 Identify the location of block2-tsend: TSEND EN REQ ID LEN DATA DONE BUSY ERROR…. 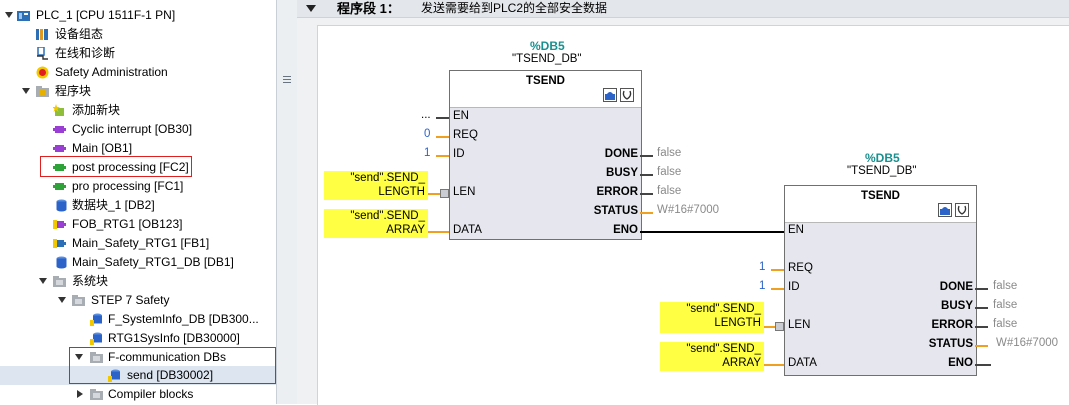
(880, 280).